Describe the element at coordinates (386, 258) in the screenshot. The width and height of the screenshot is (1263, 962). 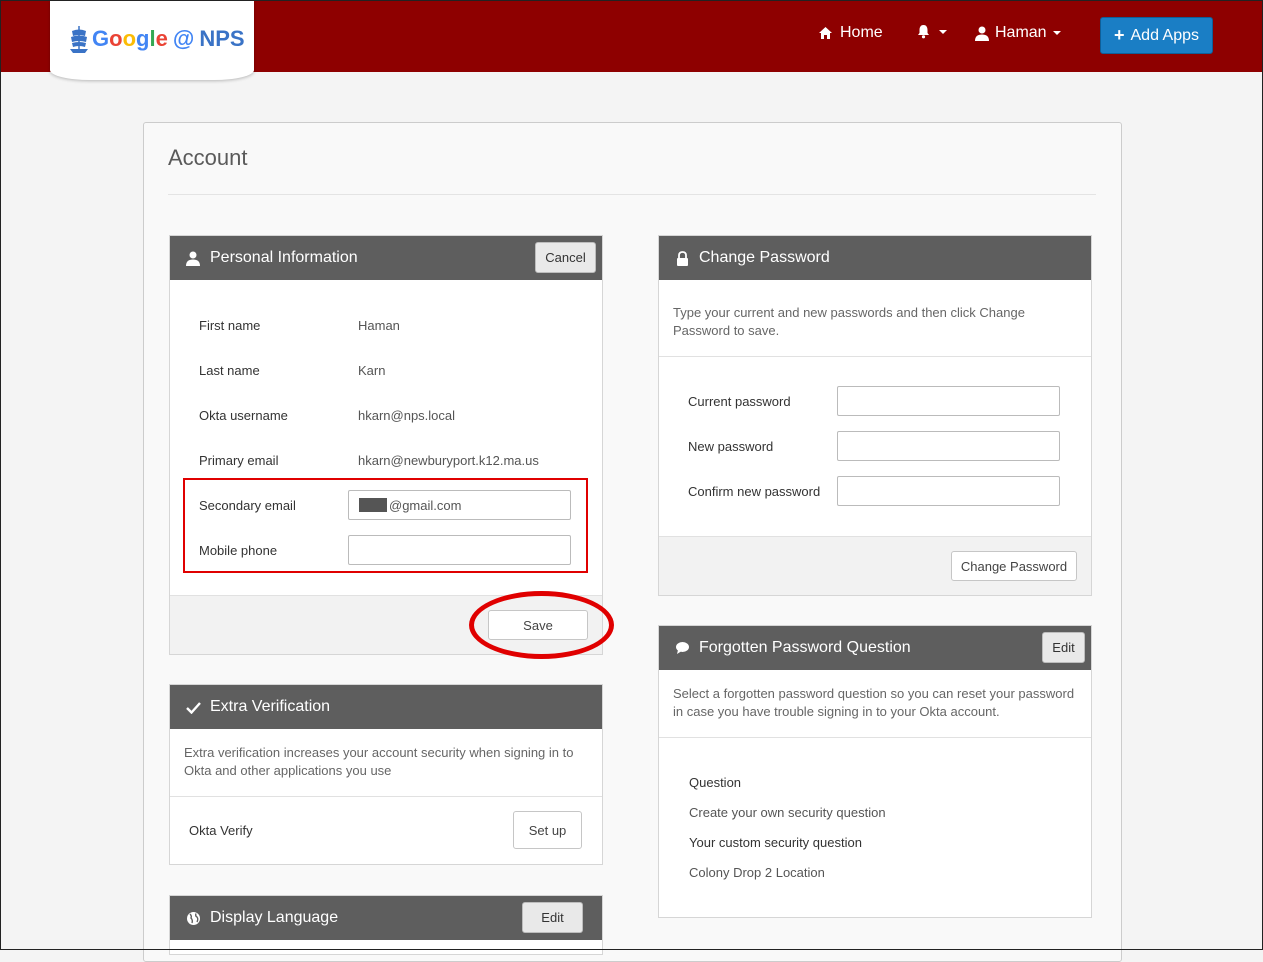
I see `panel-header: Personal Information Cancel` at that location.